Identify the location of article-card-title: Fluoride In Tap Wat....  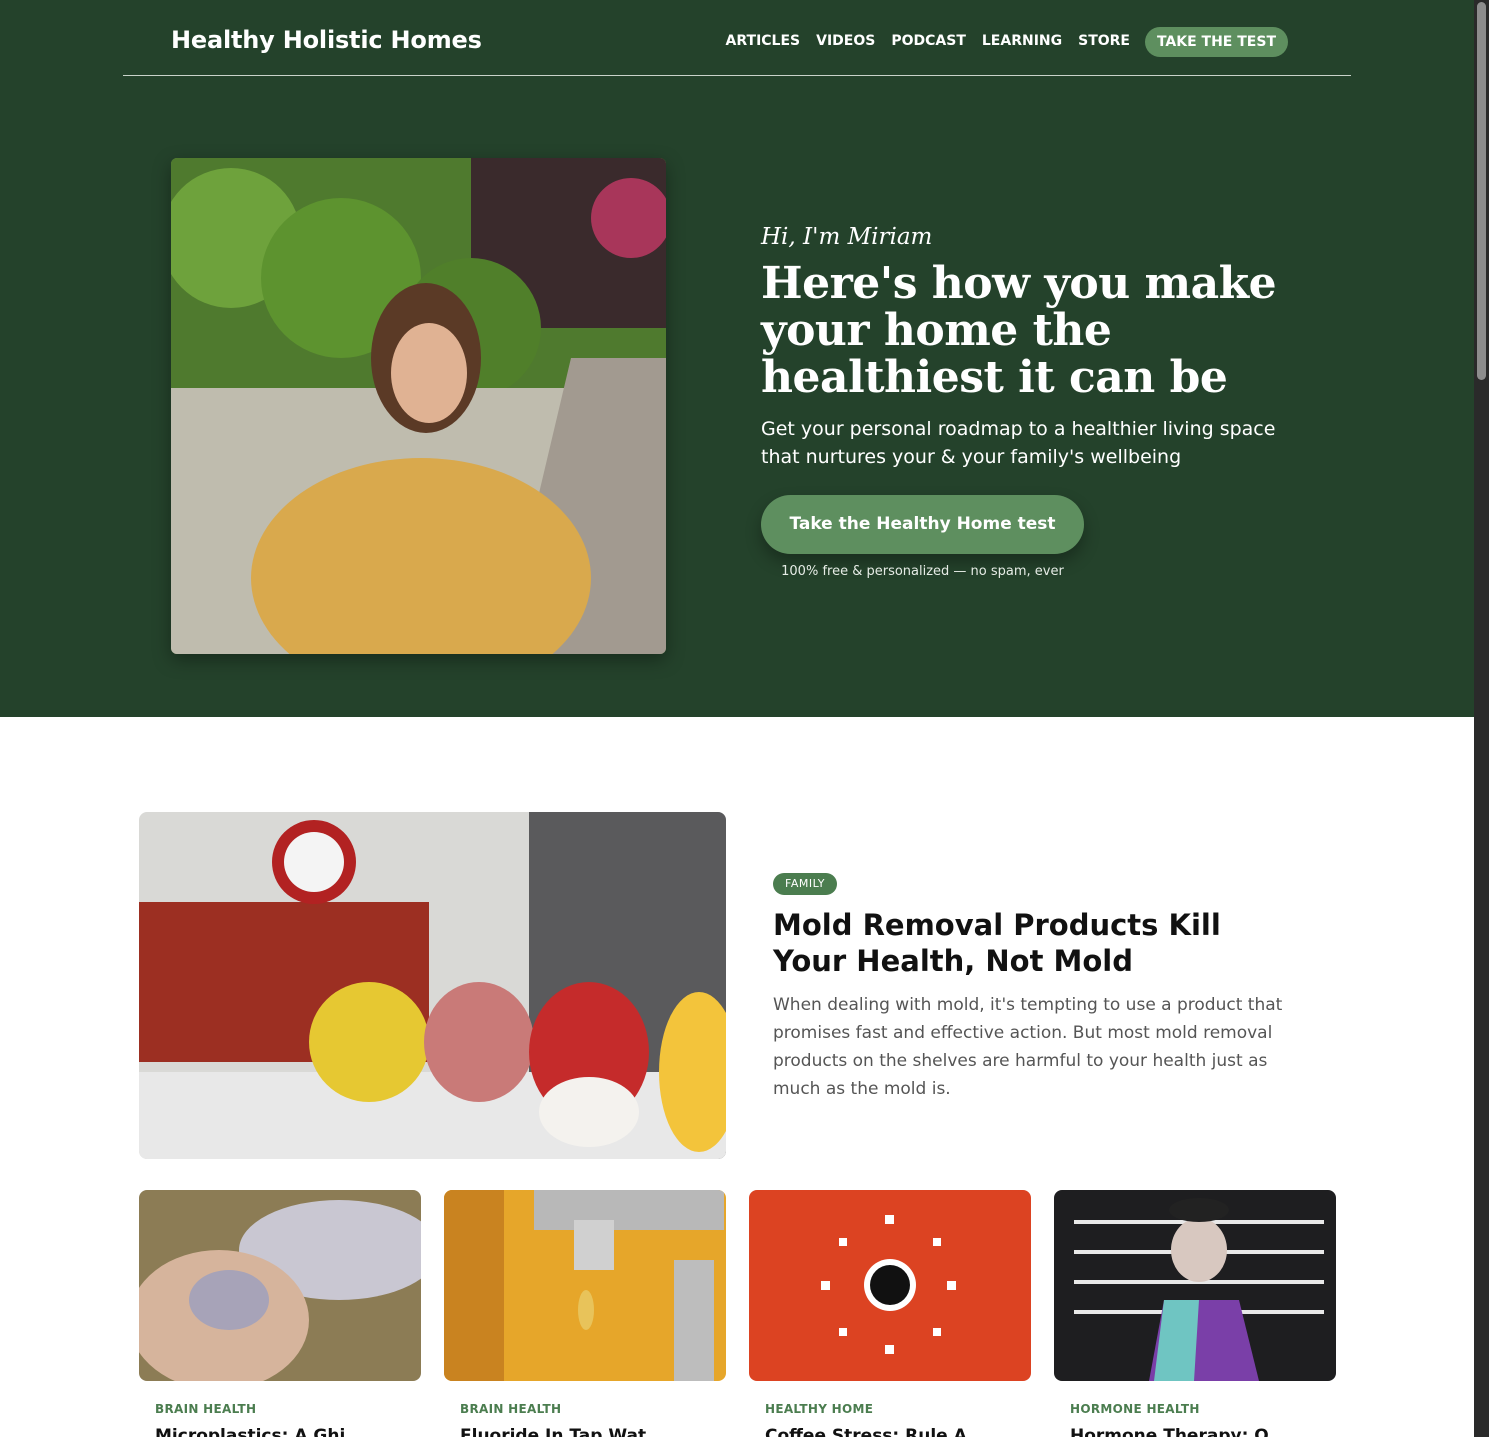
(585, 1431).